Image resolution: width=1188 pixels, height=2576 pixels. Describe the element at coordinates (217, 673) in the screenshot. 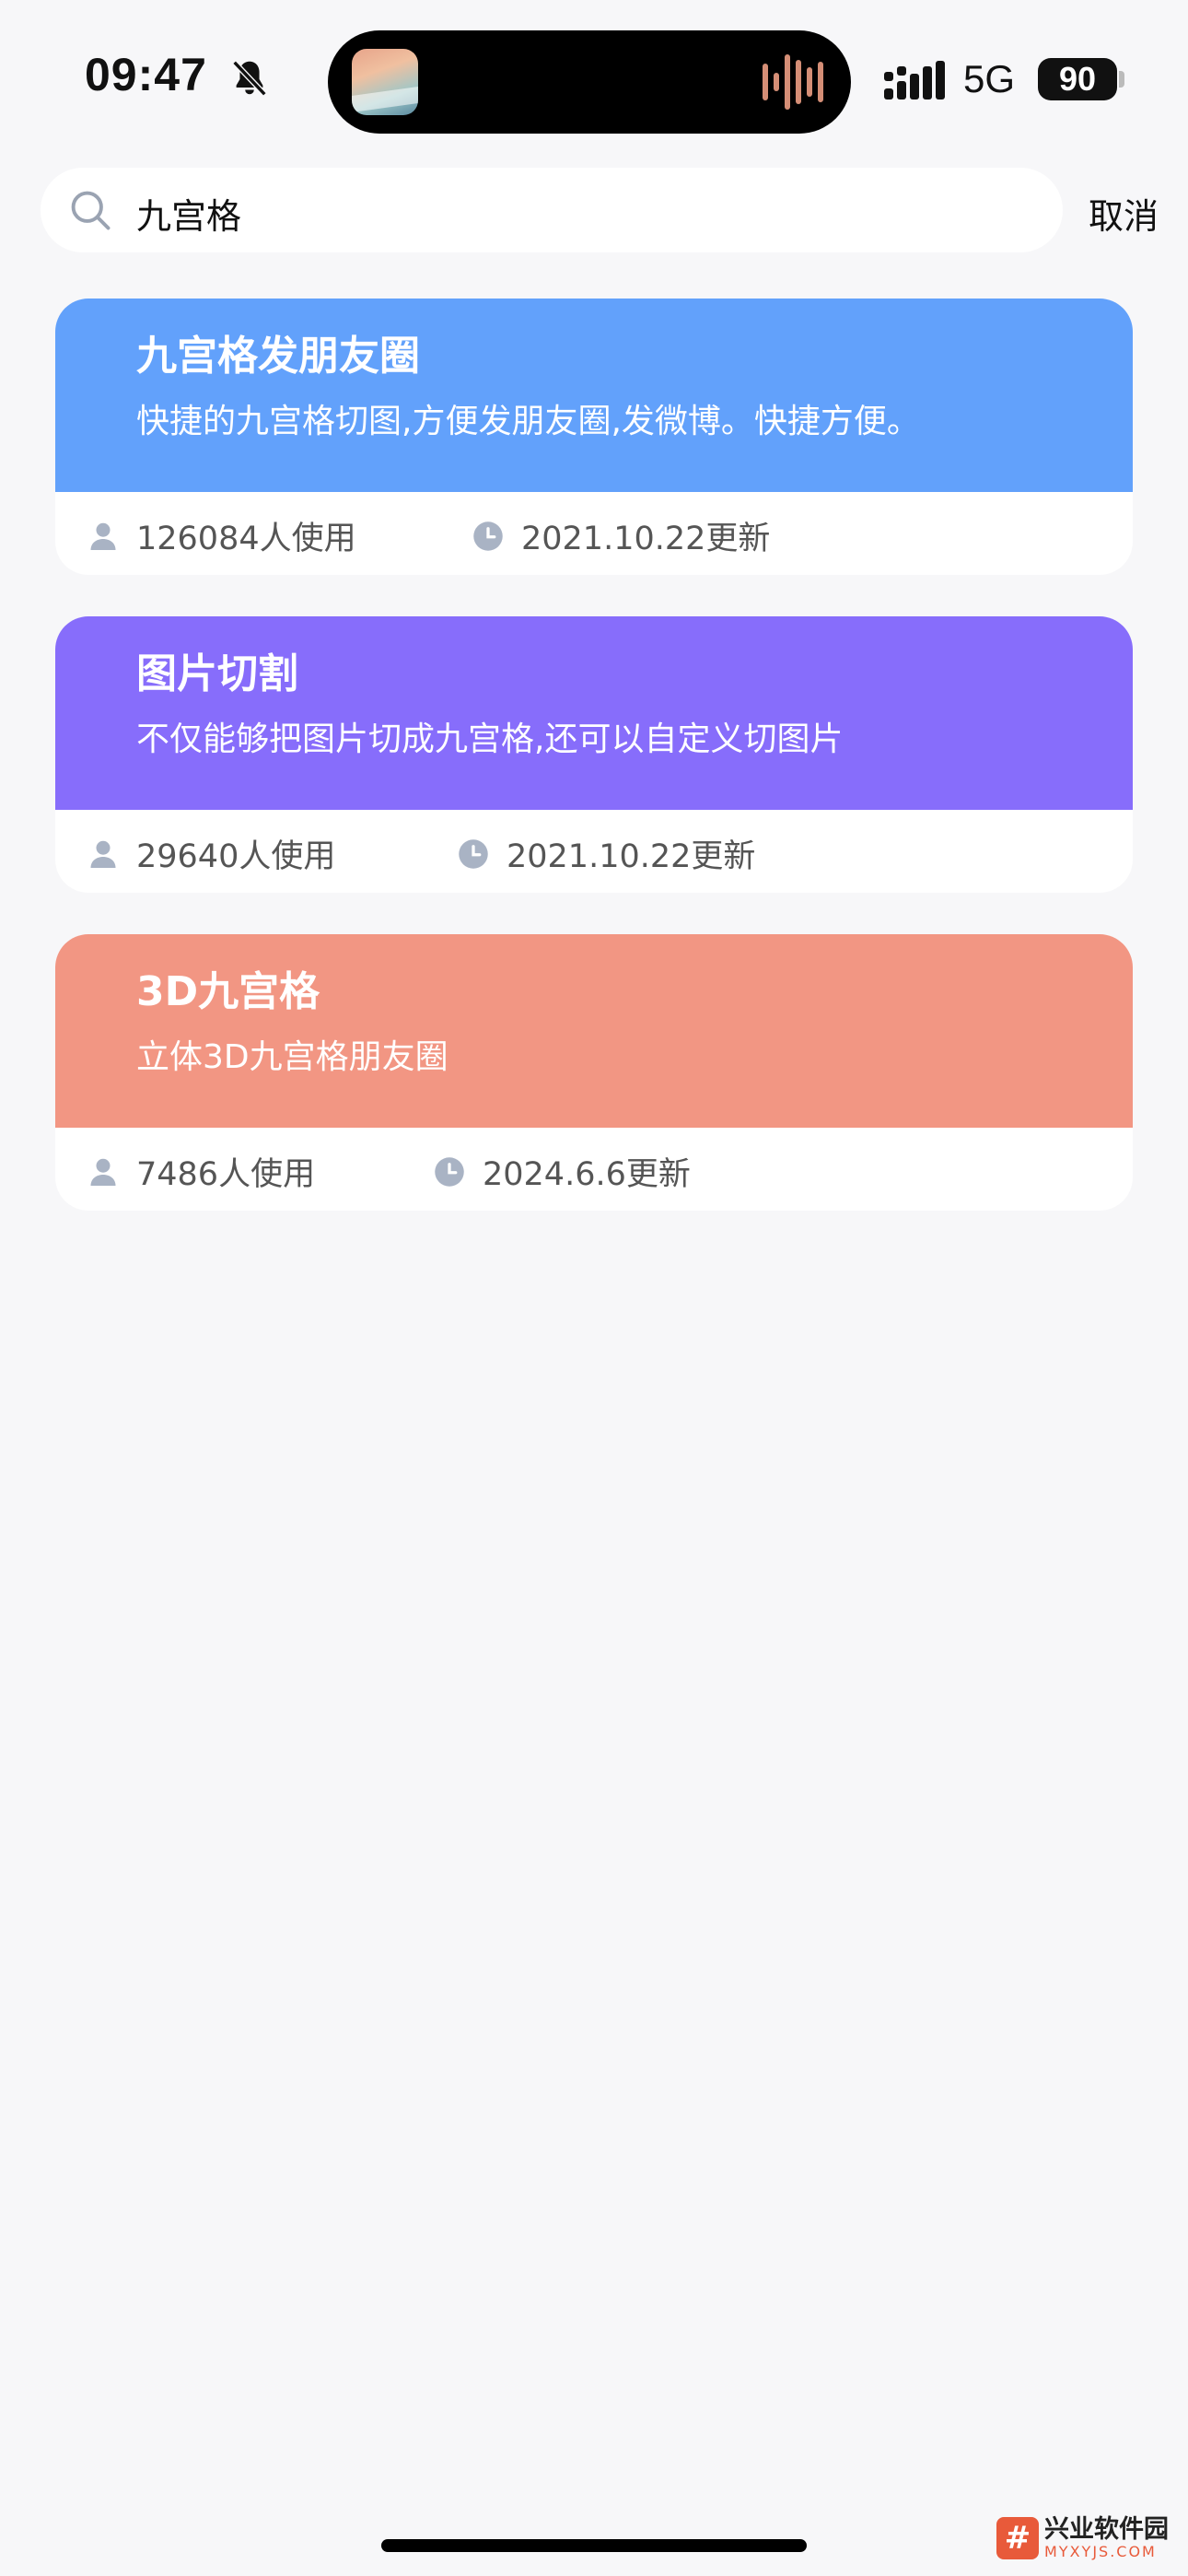

I see `card-title: 图片切割` at that location.